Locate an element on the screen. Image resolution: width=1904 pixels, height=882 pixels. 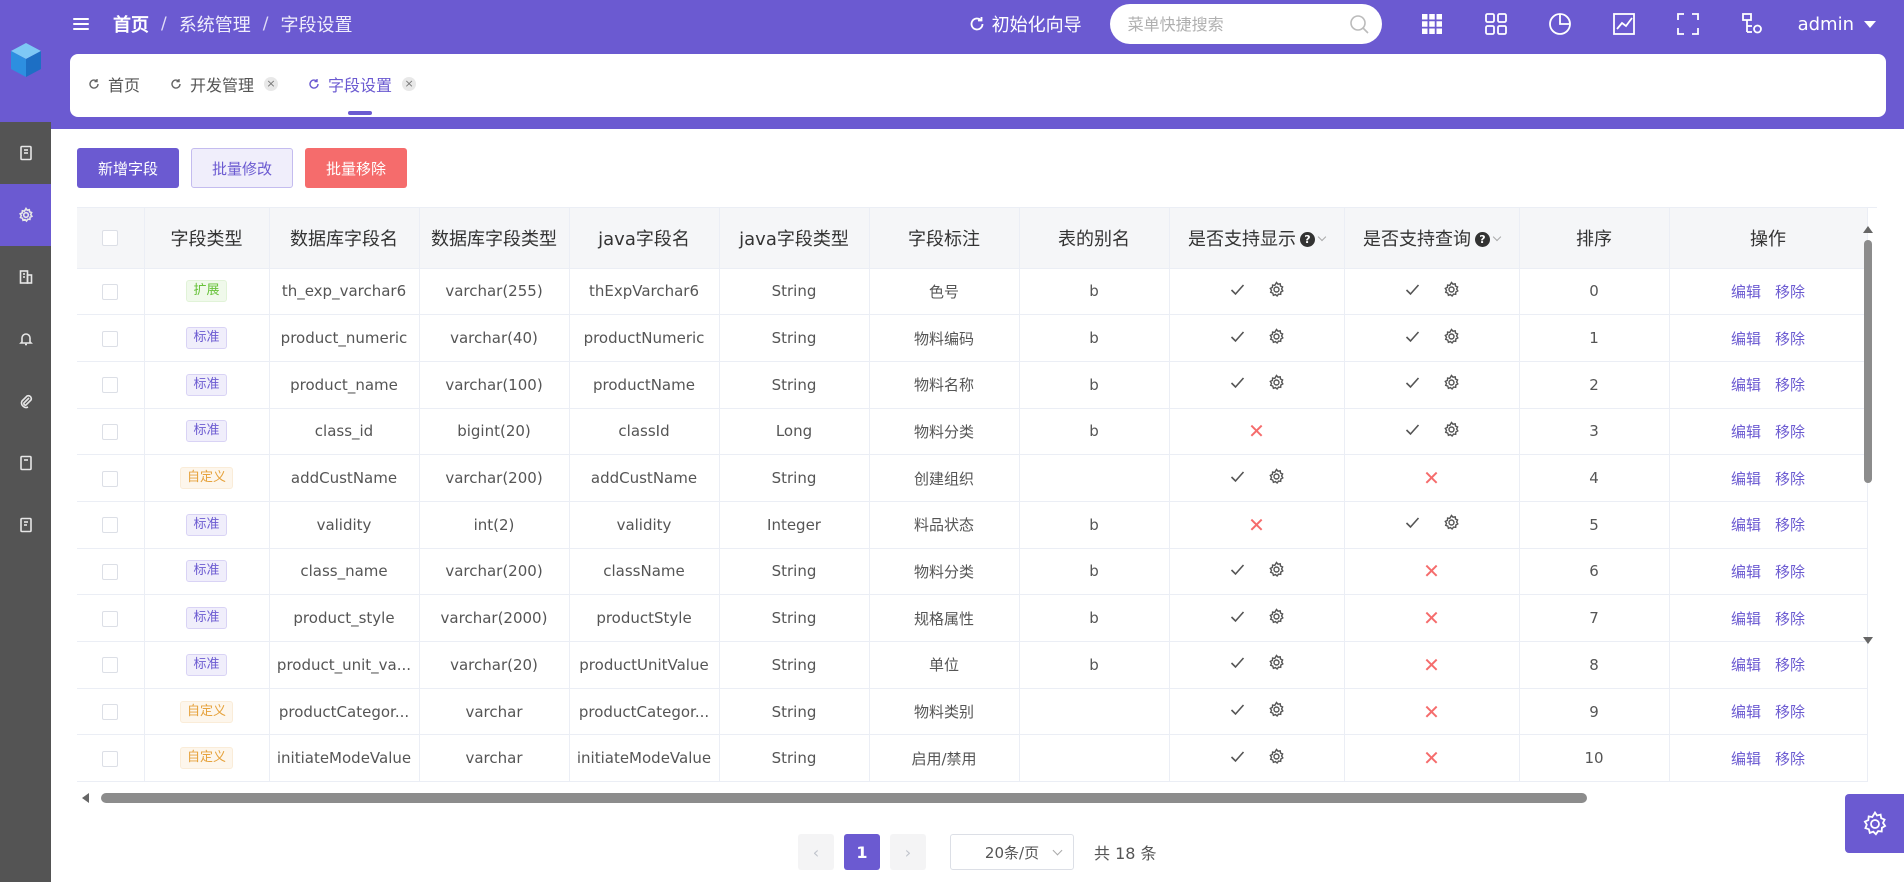
app-logo is located at coordinates (25, 61).